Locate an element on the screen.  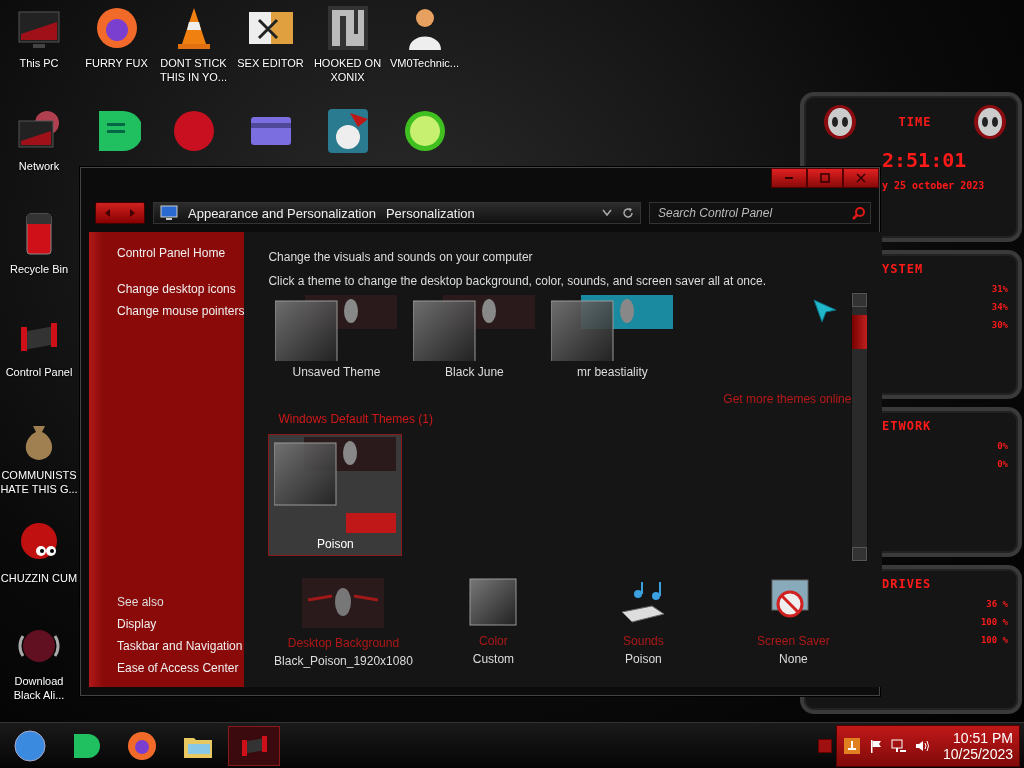
gadget-title: ETWORK is located at coordinates (907, 426).